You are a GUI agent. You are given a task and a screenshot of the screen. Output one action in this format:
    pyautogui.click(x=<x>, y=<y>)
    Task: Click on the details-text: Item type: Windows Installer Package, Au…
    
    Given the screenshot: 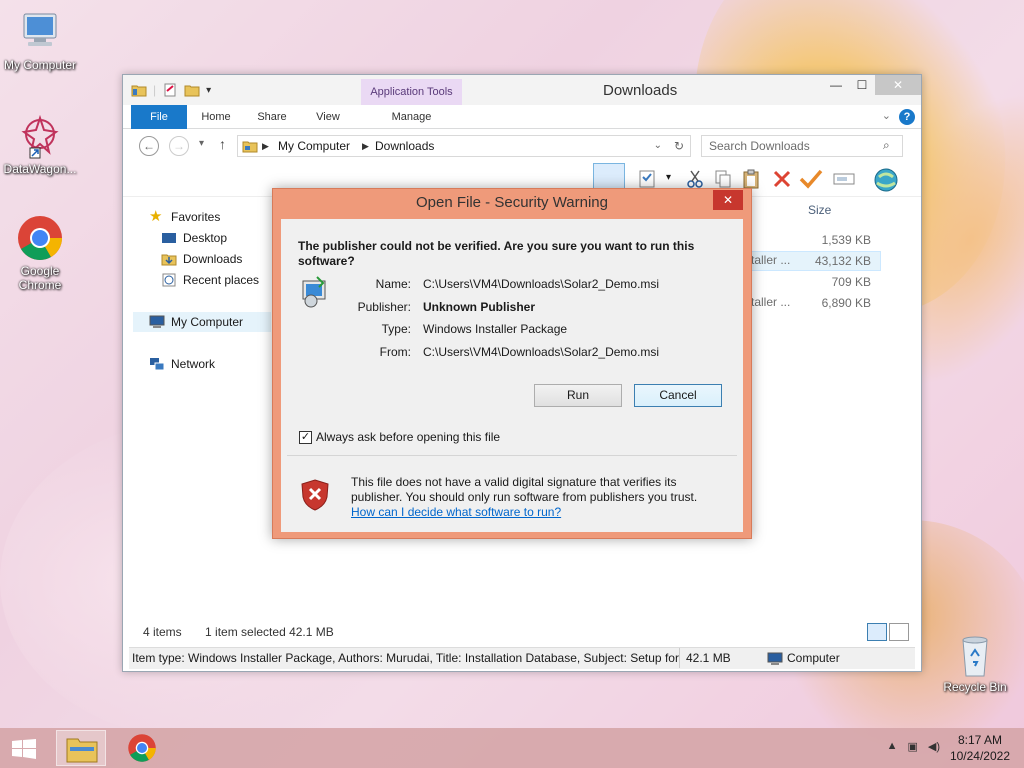 What is the action you would take?
    pyautogui.click(x=405, y=658)
    